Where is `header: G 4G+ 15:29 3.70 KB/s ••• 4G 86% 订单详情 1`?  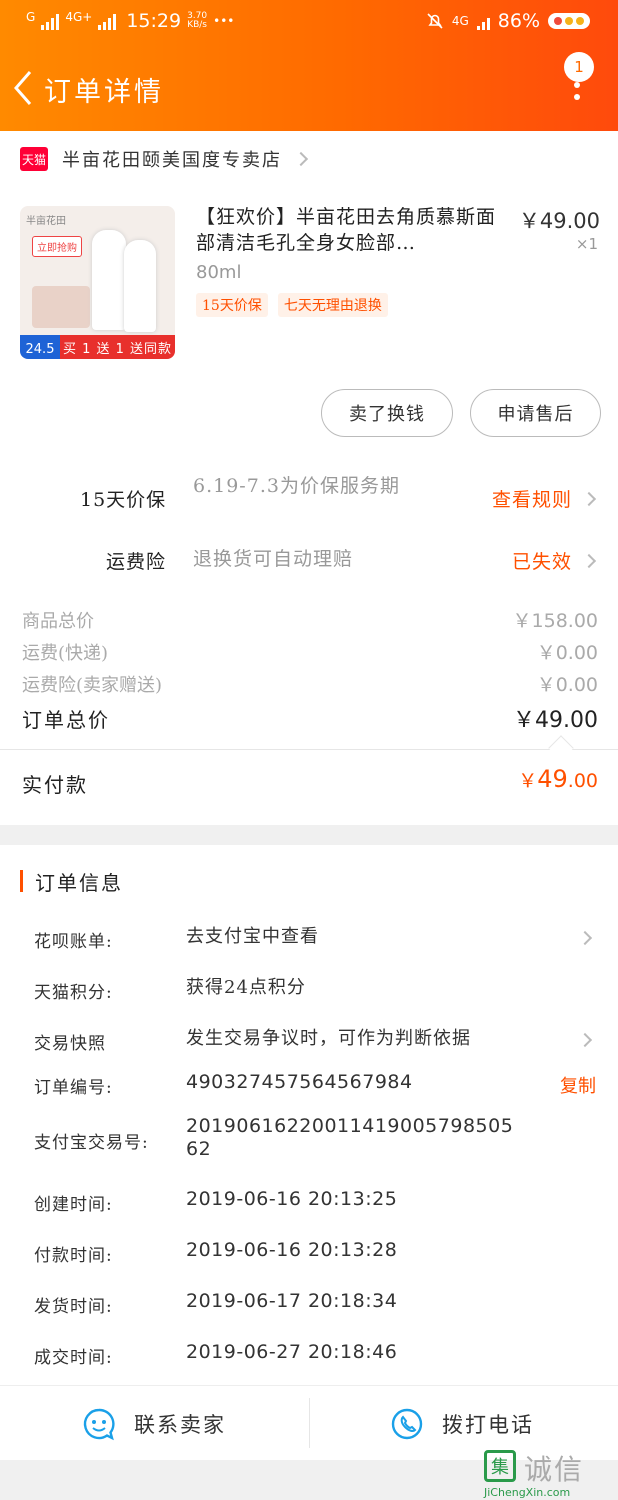
header: G 4G+ 15:29 3.70 KB/s ••• 4G 86% 订单详情 1 is located at coordinates (309, 65).